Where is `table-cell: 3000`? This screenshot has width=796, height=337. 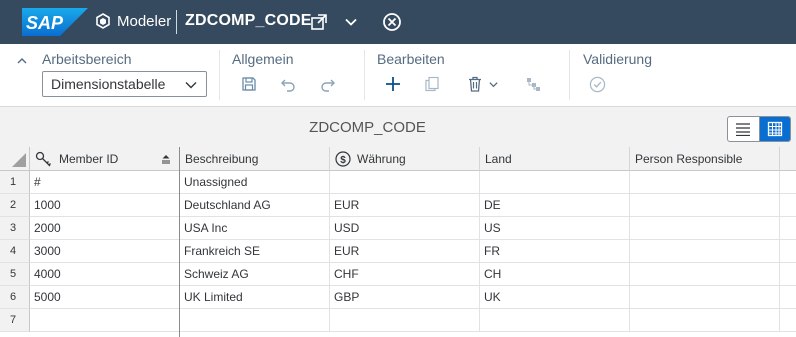 table-cell: 3000 is located at coordinates (105, 251).